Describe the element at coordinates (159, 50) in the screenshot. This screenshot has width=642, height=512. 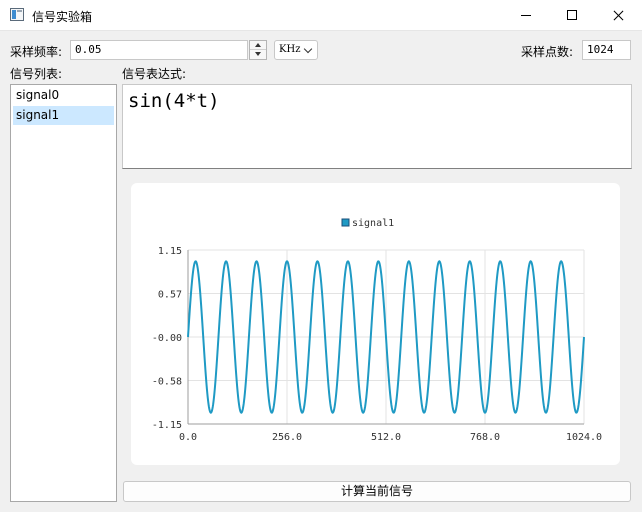
I see `sampling-frequency-input: 0.05` at that location.